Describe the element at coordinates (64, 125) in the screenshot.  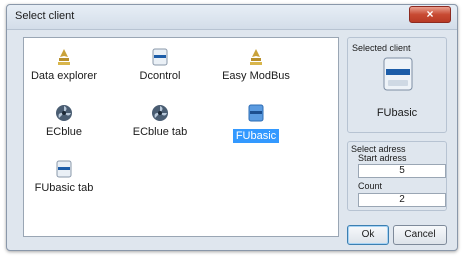
I see `client-item-ecblue: ECblue` at that location.